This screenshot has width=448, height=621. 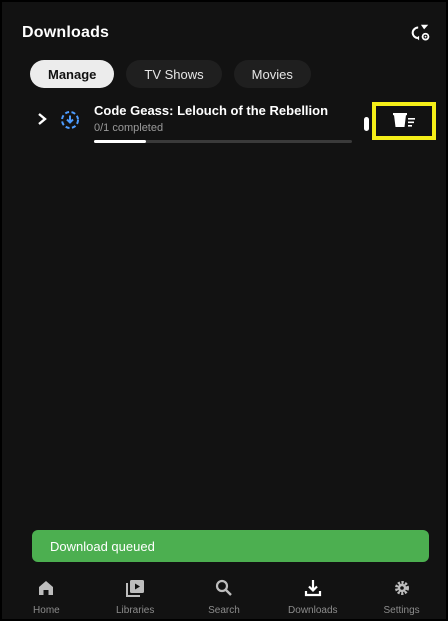 I want to click on nav-item-settings: Settings, so click(x=402, y=595).